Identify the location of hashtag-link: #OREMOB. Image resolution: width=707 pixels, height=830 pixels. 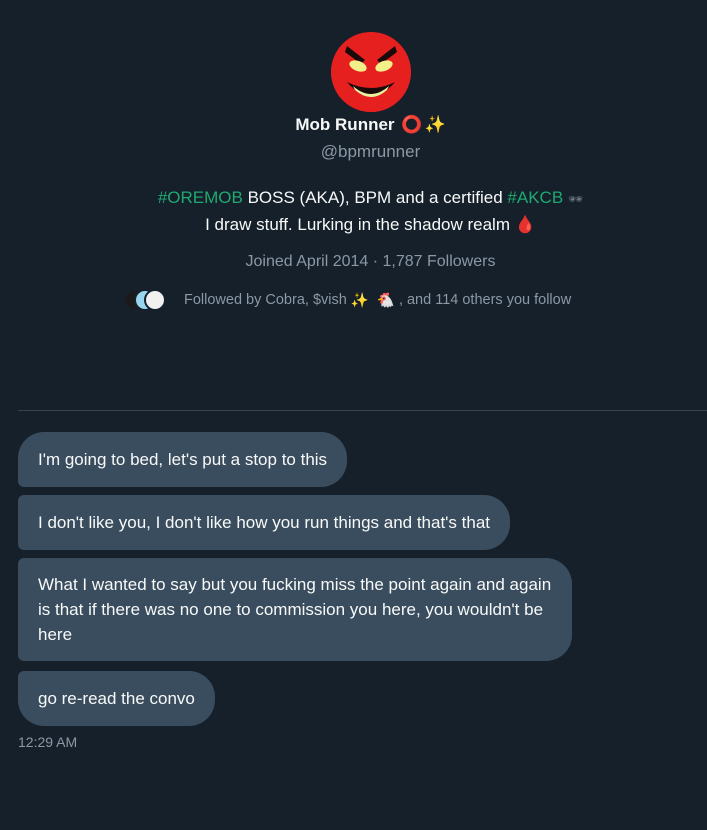
(200, 197).